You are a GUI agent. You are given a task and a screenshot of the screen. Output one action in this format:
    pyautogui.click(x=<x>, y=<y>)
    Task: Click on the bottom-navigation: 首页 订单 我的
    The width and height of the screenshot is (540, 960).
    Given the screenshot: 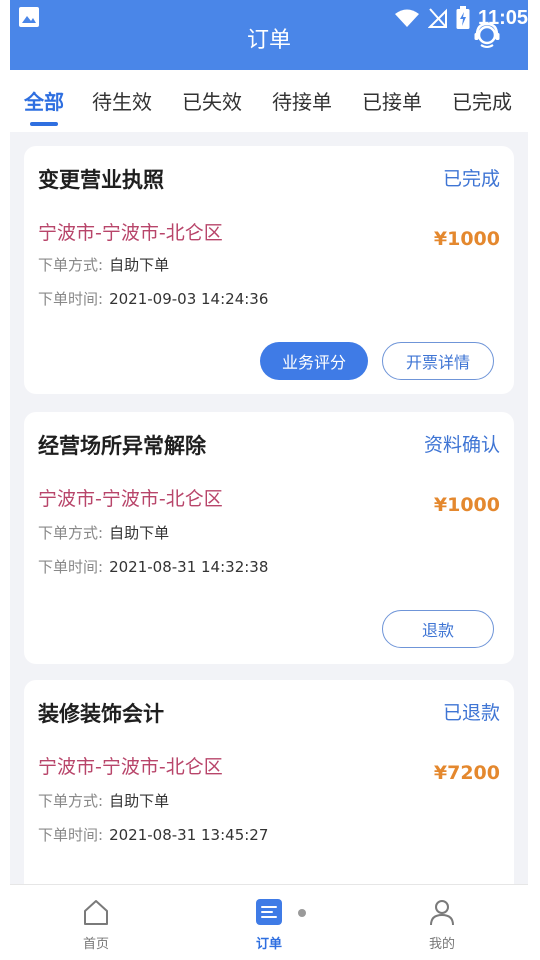 What is the action you would take?
    pyautogui.click(x=269, y=922)
    